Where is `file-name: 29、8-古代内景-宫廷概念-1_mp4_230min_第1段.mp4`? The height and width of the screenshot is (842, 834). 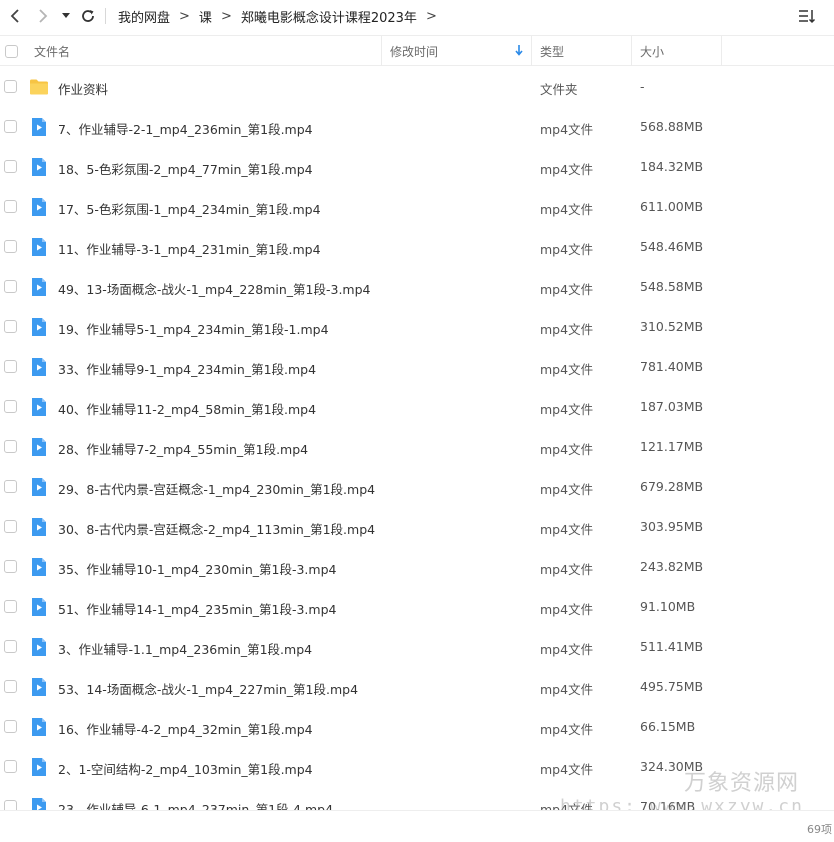
file-name: 29、8-古代内景-宫廷概念-1_mp4_230min_第1段.mp4 is located at coordinates (216, 488).